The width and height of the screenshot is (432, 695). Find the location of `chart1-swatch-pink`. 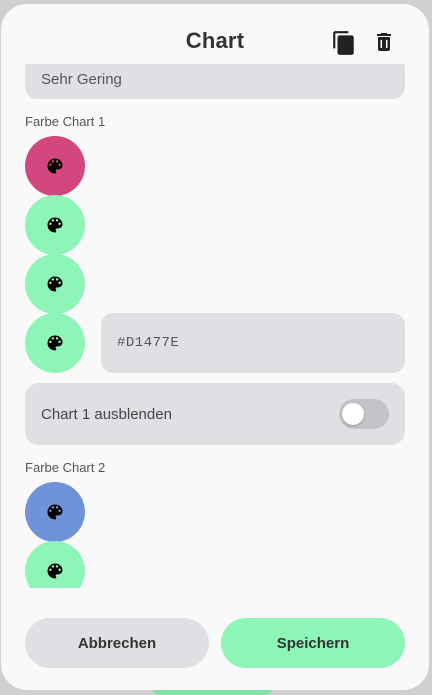

chart1-swatch-pink is located at coordinates (55, 166).